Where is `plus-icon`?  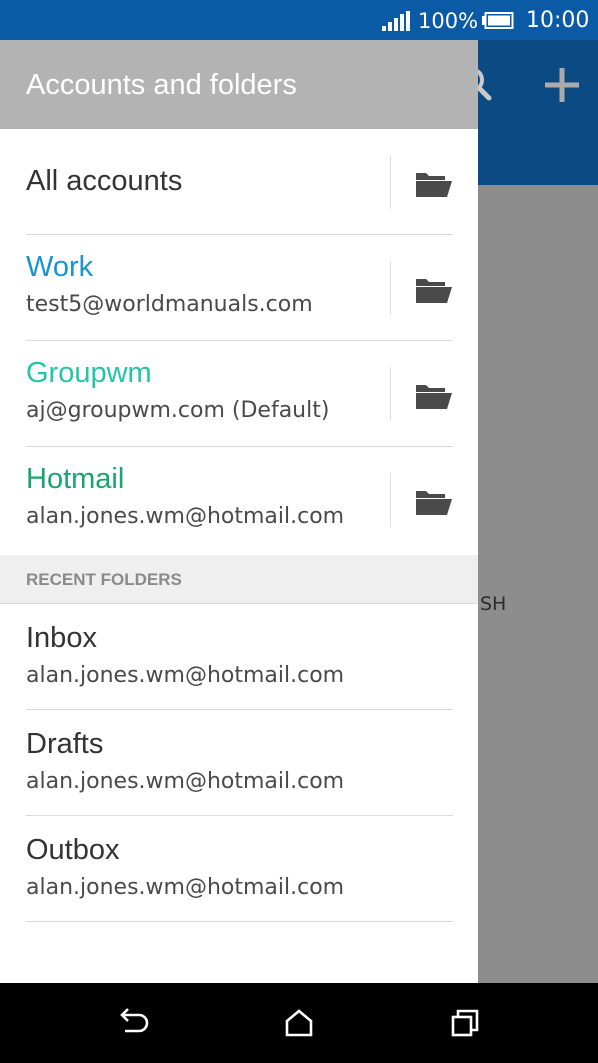 plus-icon is located at coordinates (562, 85).